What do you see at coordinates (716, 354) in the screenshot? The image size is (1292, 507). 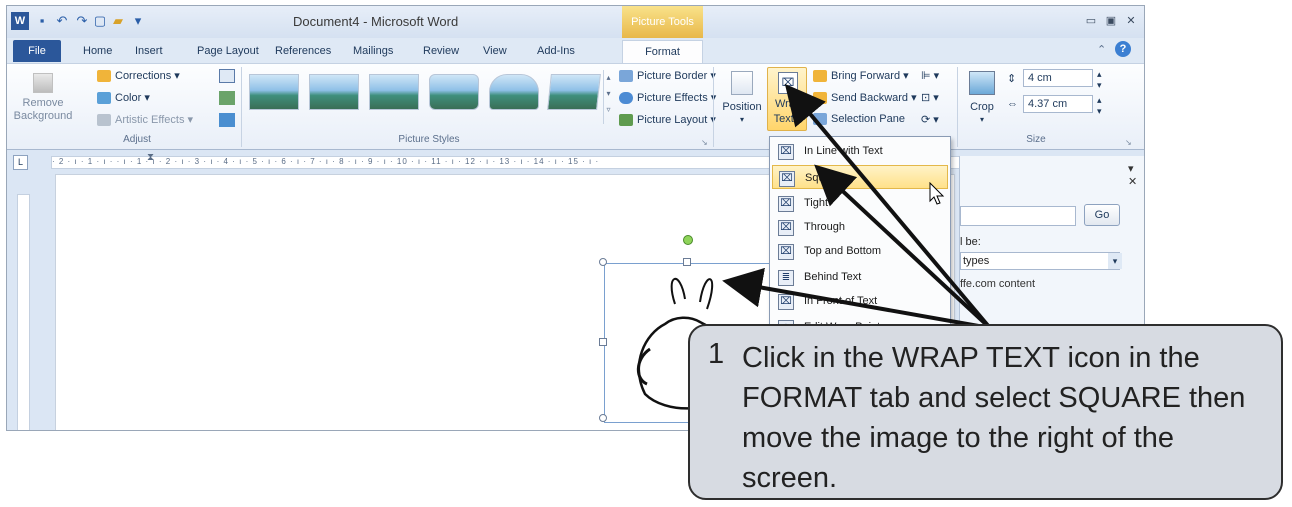 I see `step-number: 1` at bounding box center [716, 354].